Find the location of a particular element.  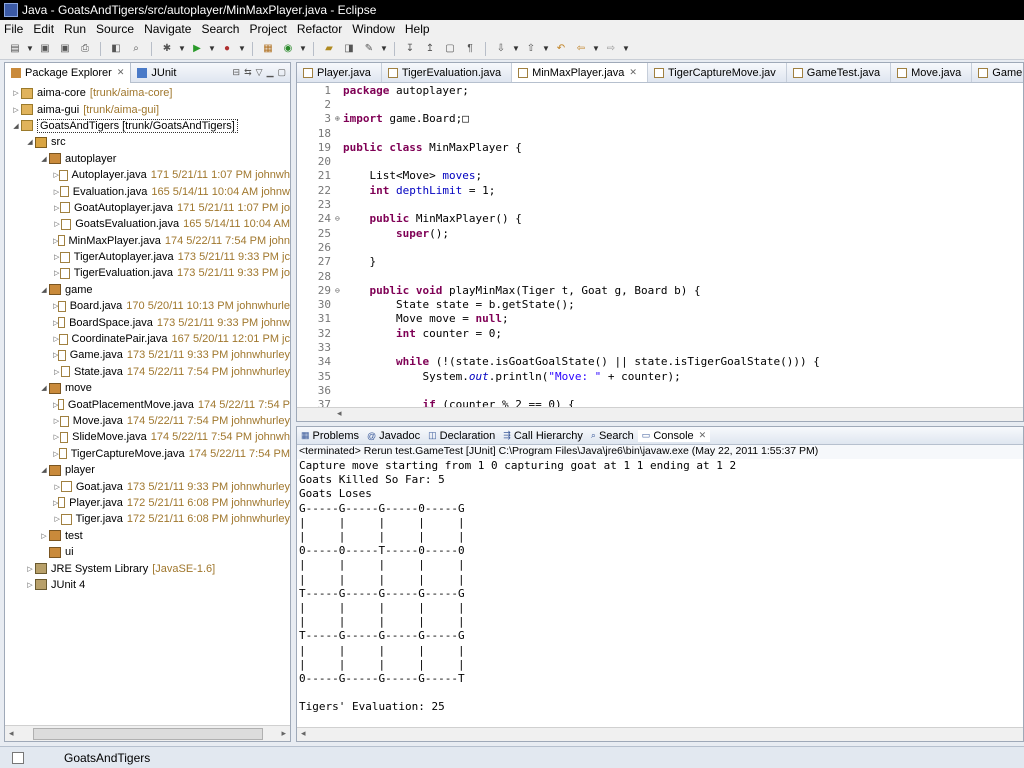

tree-item: ◢ game is located at coordinates (147, 290).